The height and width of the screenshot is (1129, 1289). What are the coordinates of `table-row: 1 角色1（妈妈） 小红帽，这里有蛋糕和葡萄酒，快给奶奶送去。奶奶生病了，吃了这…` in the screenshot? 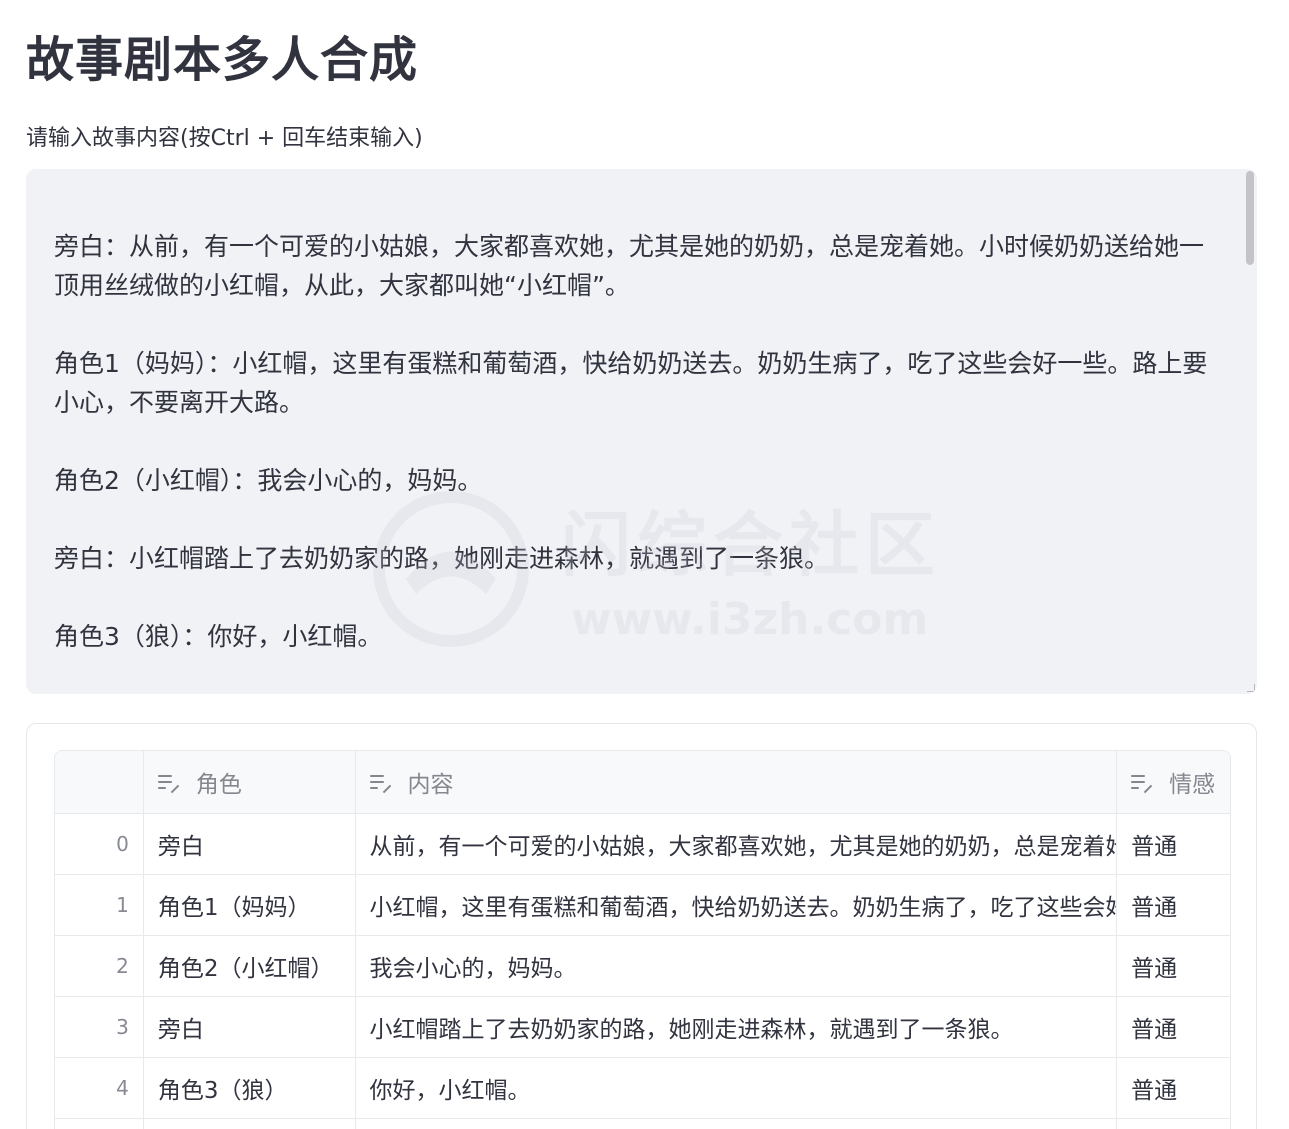 It's located at (642, 905).